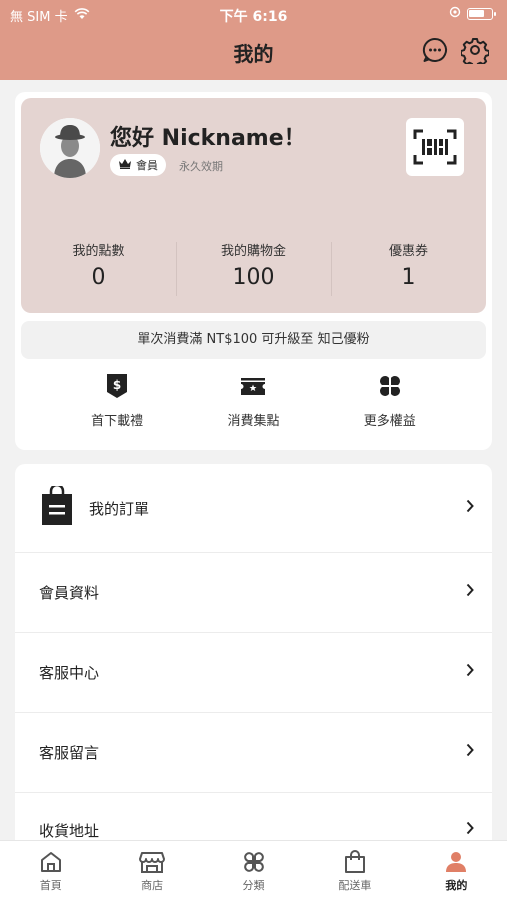 The height and width of the screenshot is (900, 507). What do you see at coordinates (253, 752) in the screenshot?
I see `menu-item-service-message: 客服留言` at bounding box center [253, 752].